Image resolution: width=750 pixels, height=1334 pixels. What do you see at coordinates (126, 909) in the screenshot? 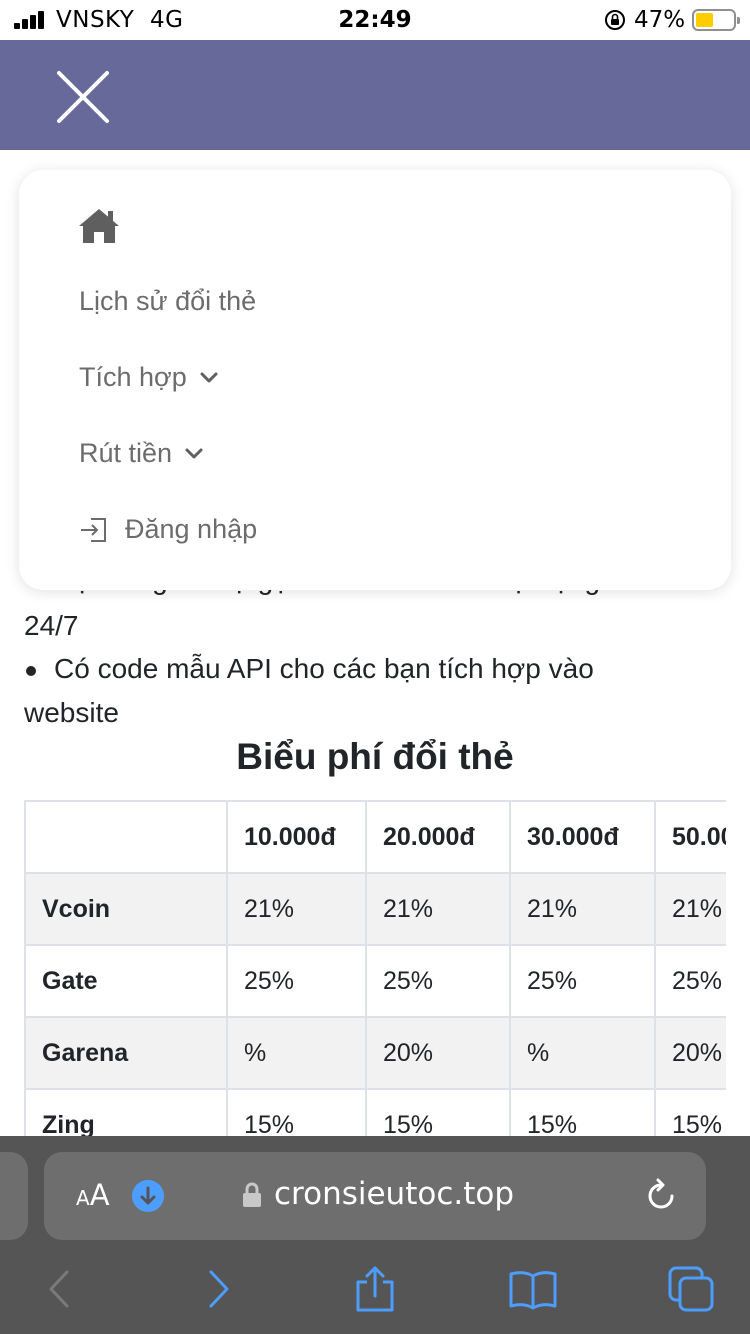
I see `card-name: Vcoin` at bounding box center [126, 909].